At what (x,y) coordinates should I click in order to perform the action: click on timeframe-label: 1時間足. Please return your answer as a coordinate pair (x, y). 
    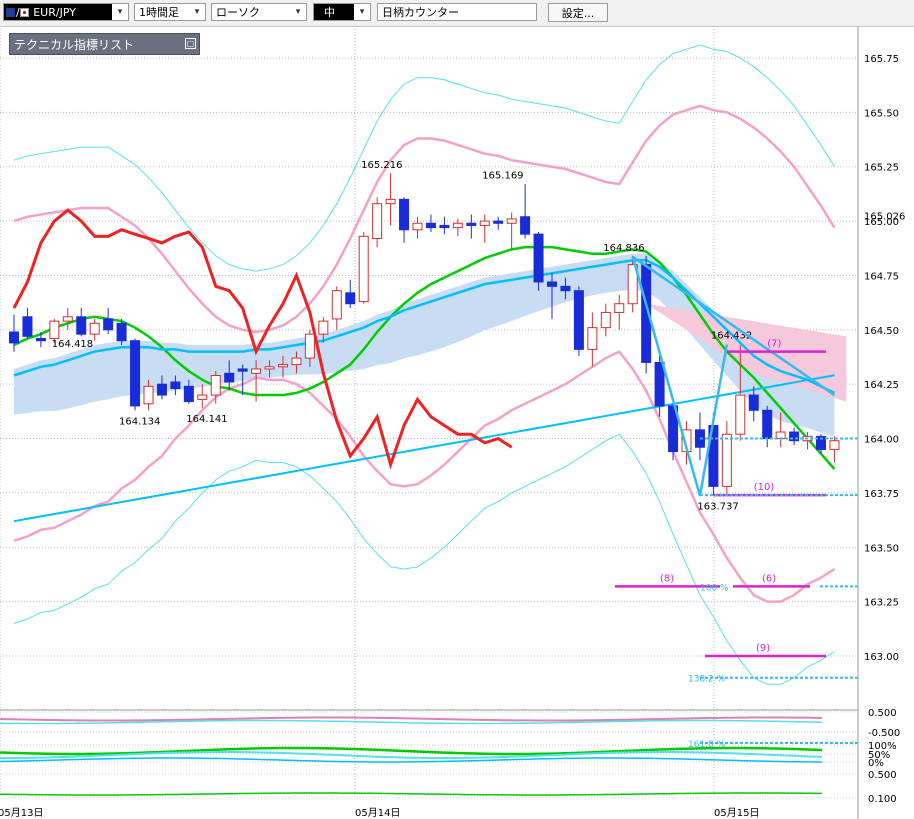
    Looking at the image, I should click on (159, 12).